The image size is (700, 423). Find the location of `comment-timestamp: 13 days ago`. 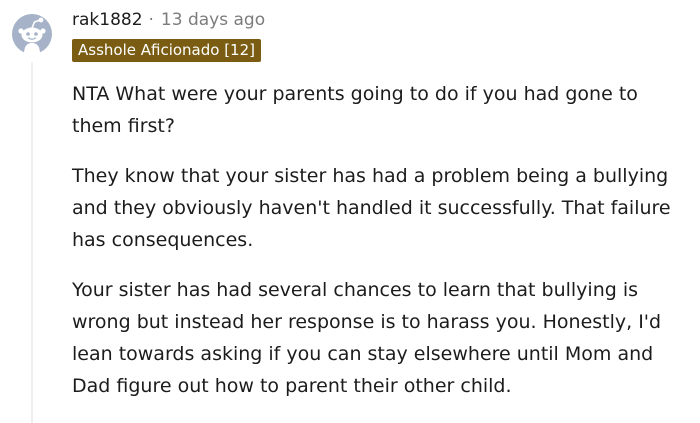

comment-timestamp: 13 days ago is located at coordinates (213, 20).